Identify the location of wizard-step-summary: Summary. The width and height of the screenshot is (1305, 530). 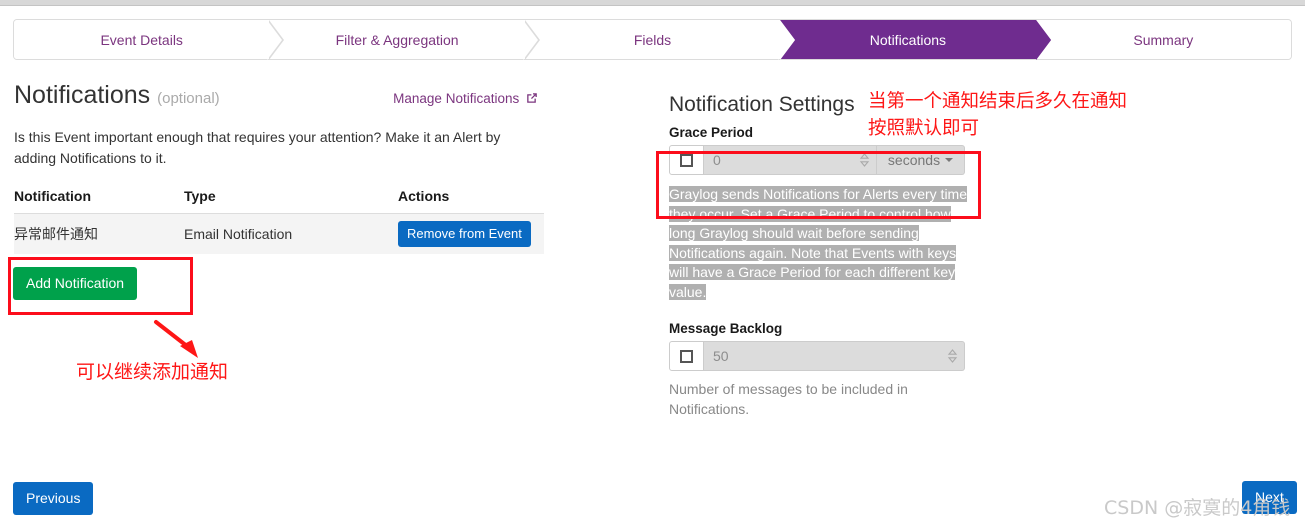
(1163, 39).